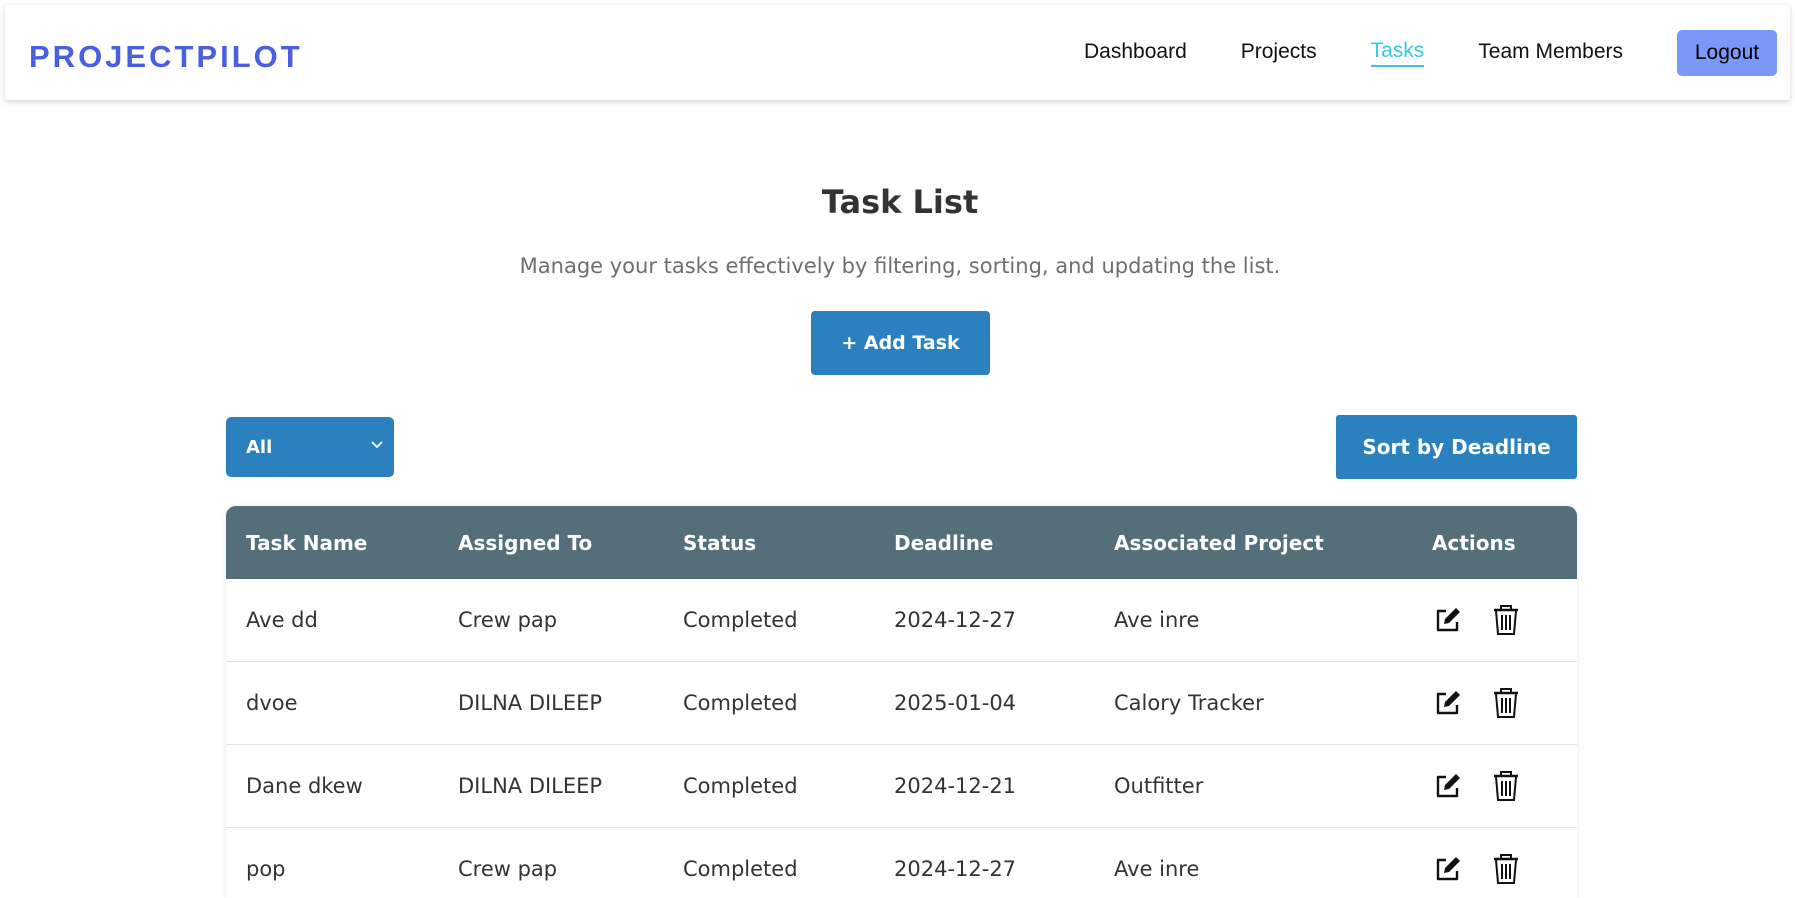 The height and width of the screenshot is (898, 1795). What do you see at coordinates (259, 447) in the screenshot?
I see `status-filter-value: All` at bounding box center [259, 447].